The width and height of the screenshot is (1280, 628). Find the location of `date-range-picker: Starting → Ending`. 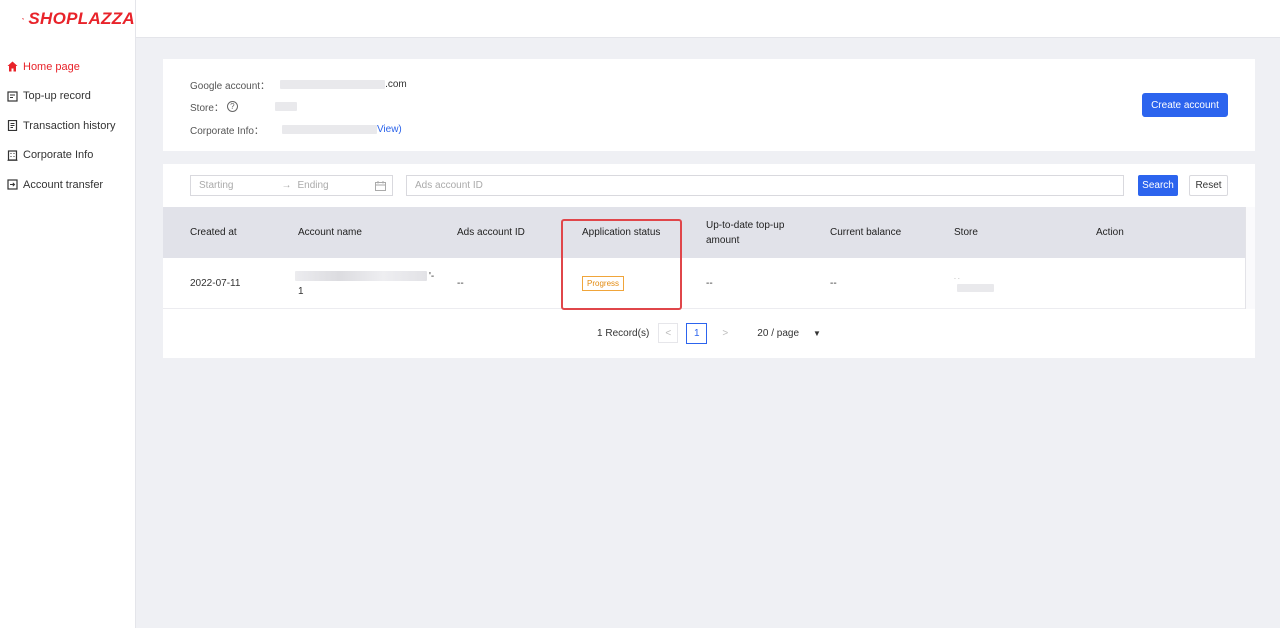

date-range-picker: Starting → Ending is located at coordinates (291, 185).